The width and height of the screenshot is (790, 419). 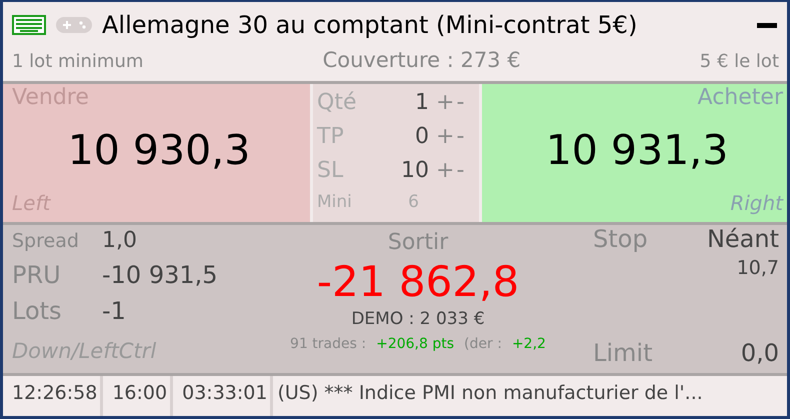 I want to click on param-value: 1, so click(x=422, y=102).